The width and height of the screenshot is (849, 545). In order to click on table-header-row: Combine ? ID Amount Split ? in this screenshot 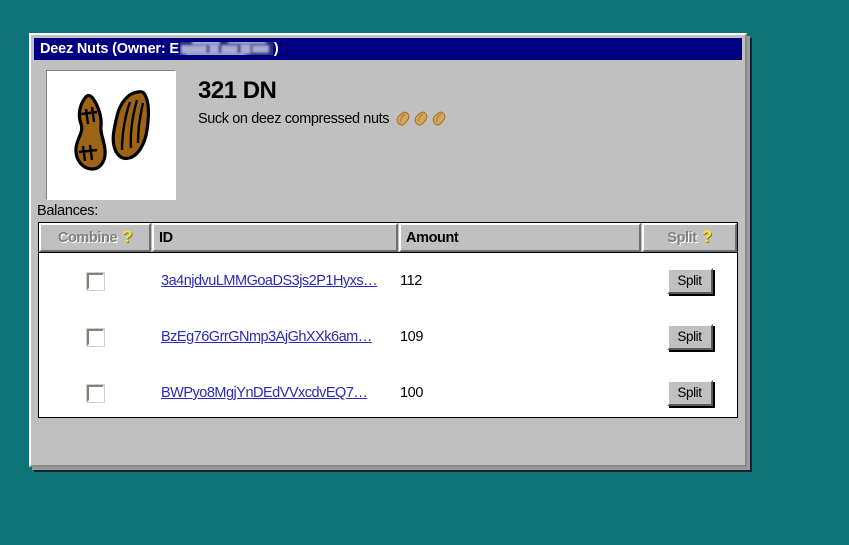, I will do `click(388, 238)`.